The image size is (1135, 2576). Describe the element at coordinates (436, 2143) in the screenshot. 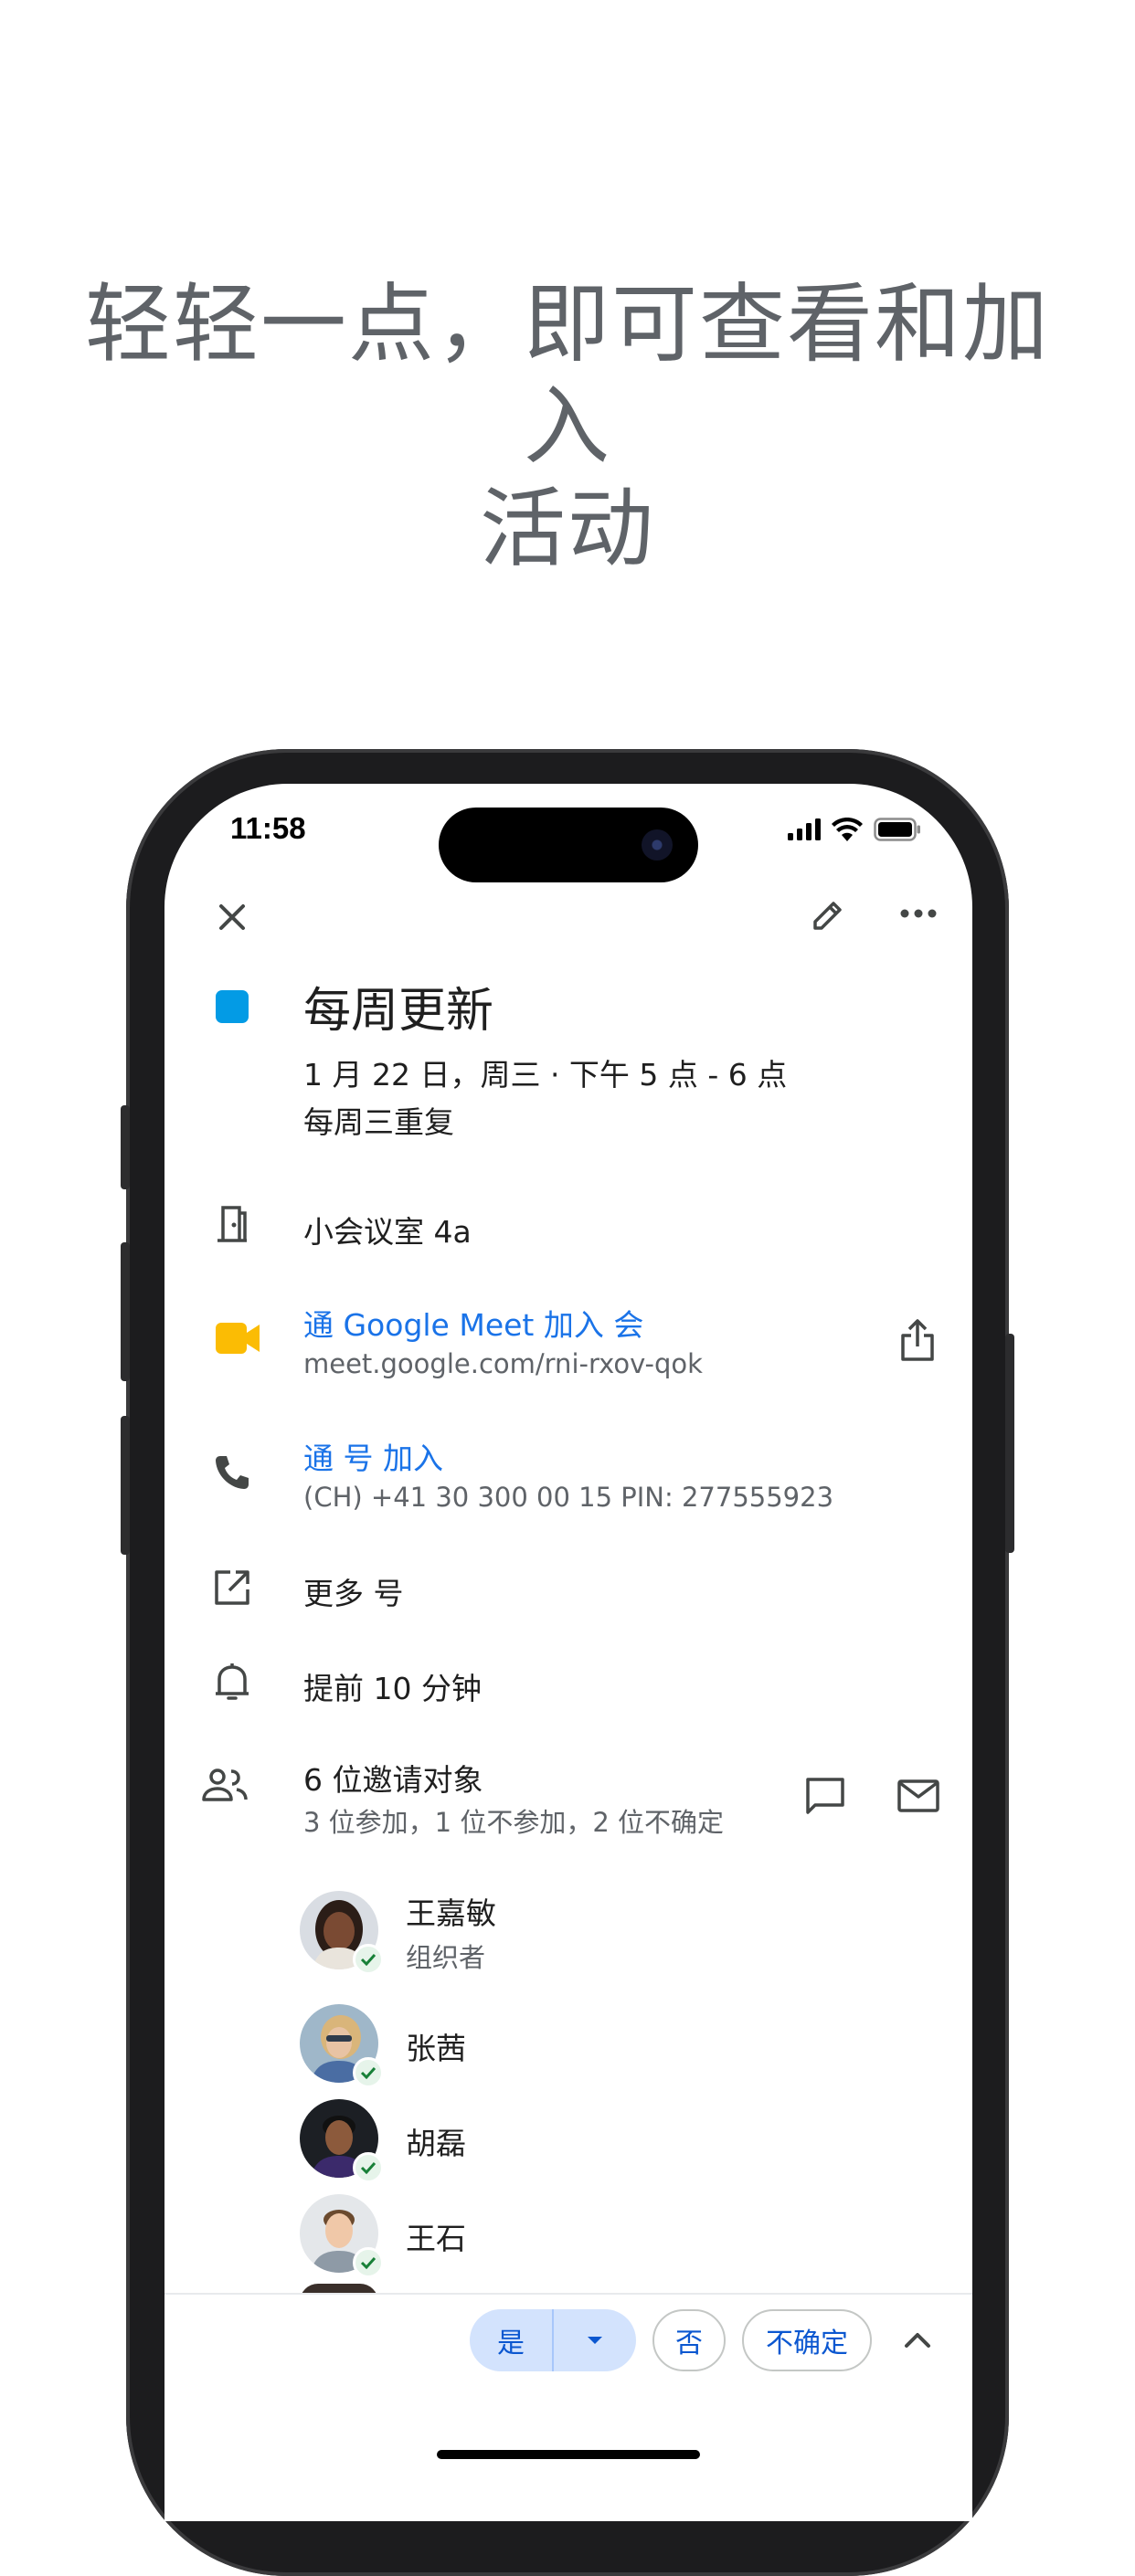

I see `guest-name: 胡磊` at that location.